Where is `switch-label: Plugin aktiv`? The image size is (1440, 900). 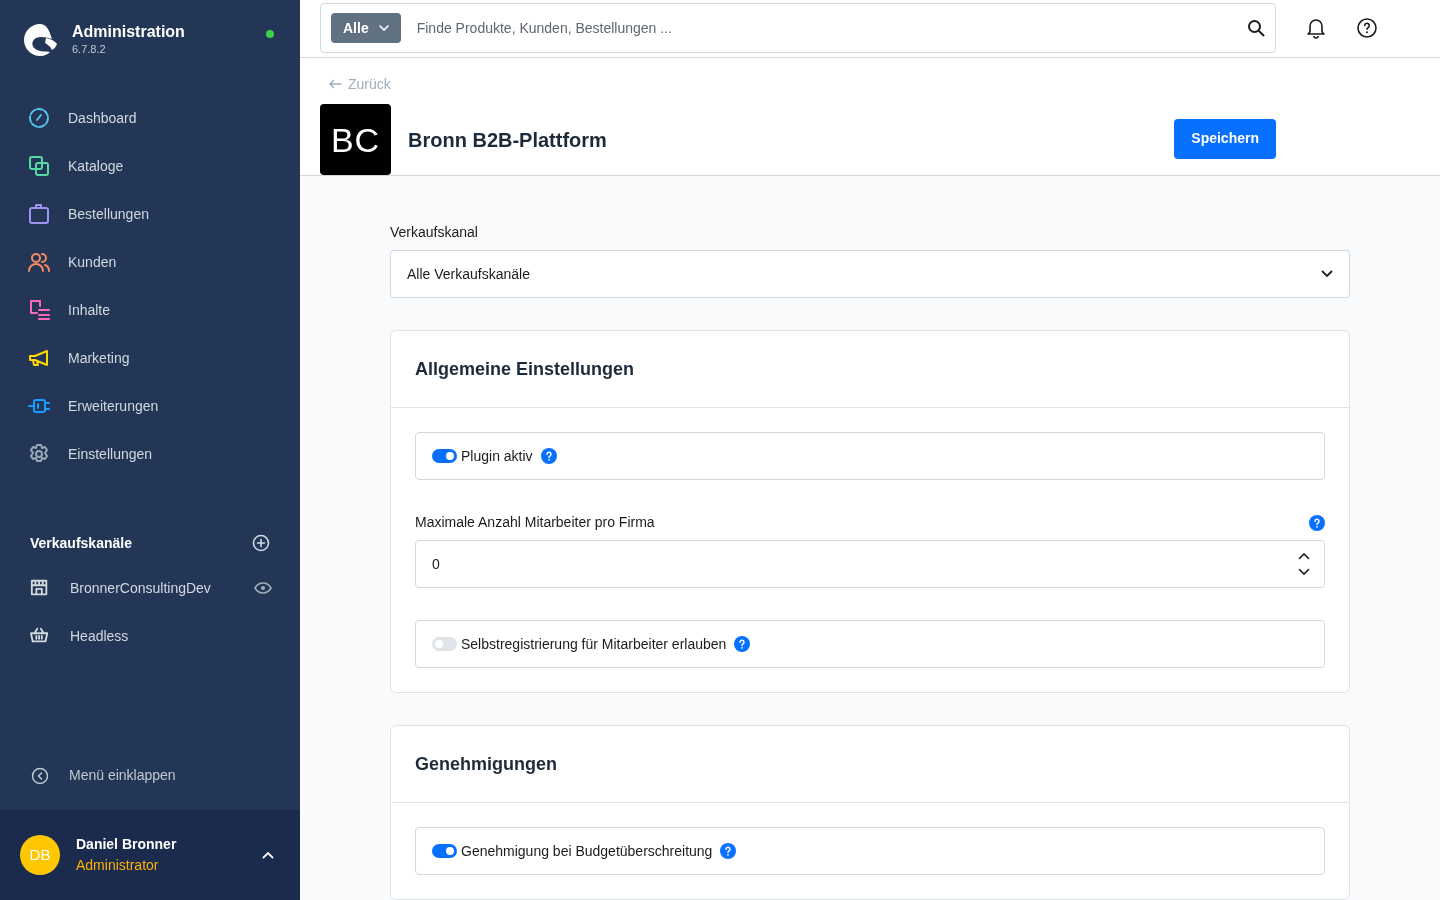 switch-label: Plugin aktiv is located at coordinates (497, 456).